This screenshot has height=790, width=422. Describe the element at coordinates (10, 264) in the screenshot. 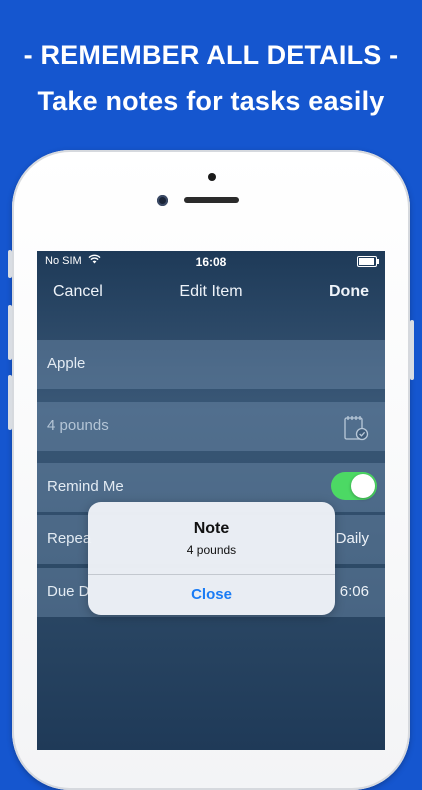

I see `mute-switch` at that location.